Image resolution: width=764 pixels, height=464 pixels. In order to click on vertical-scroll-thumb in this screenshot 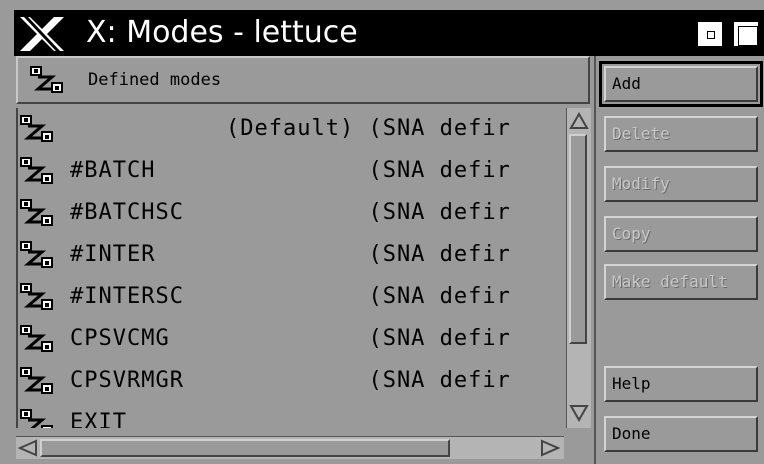, I will do `click(578, 239)`.